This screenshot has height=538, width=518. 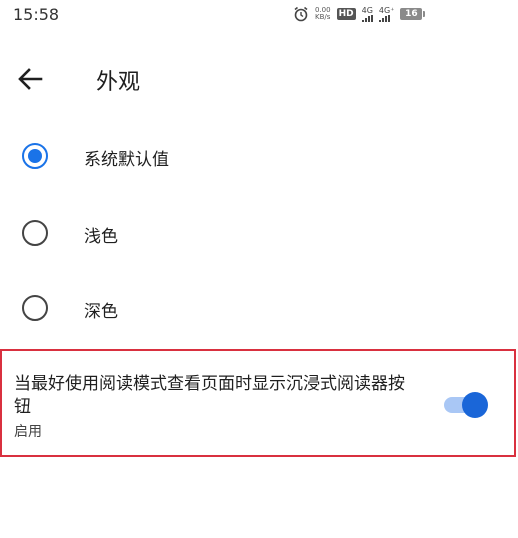 I want to click on setting-title: 当最好使用阅读模式查看页面时显示沉浸式阅读器按钮, so click(x=209, y=395).